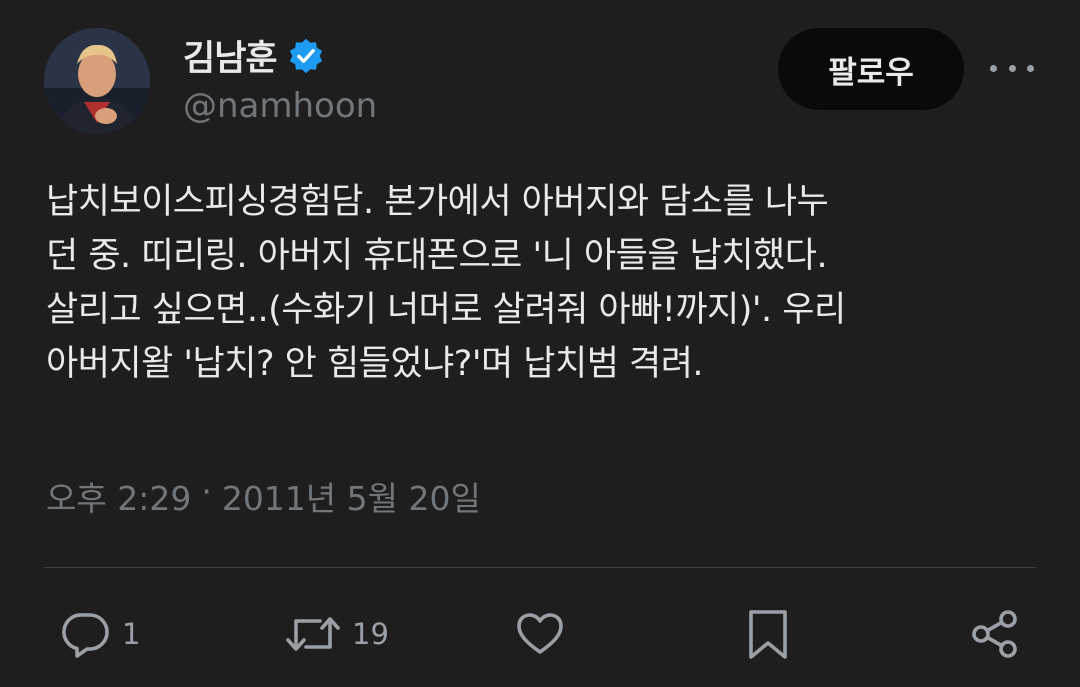 The height and width of the screenshot is (687, 1080). I want to click on tweet-actions: 1 19, so click(540, 634).